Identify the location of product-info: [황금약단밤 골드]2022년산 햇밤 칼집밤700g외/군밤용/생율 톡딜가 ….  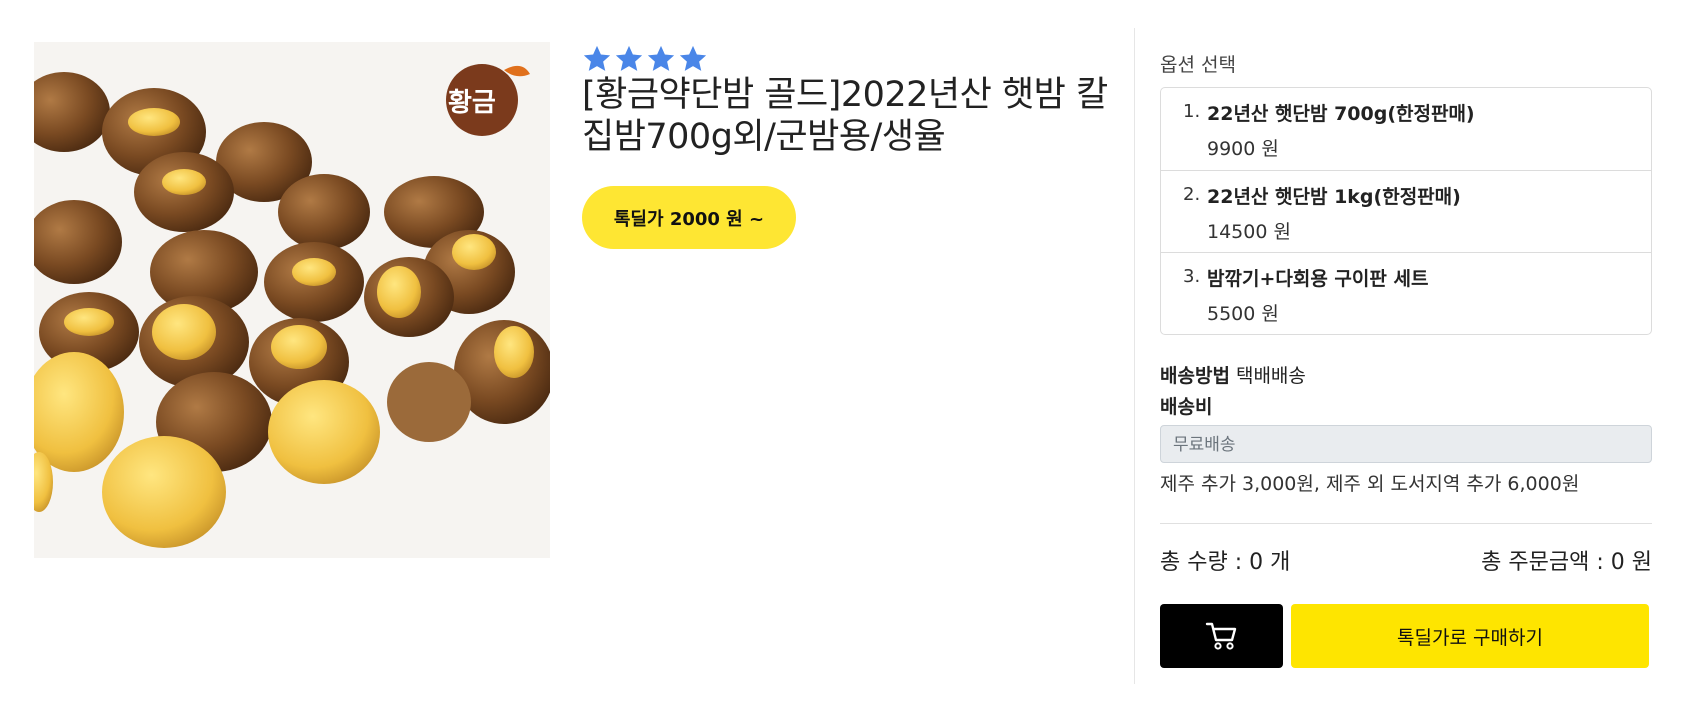
(852, 146).